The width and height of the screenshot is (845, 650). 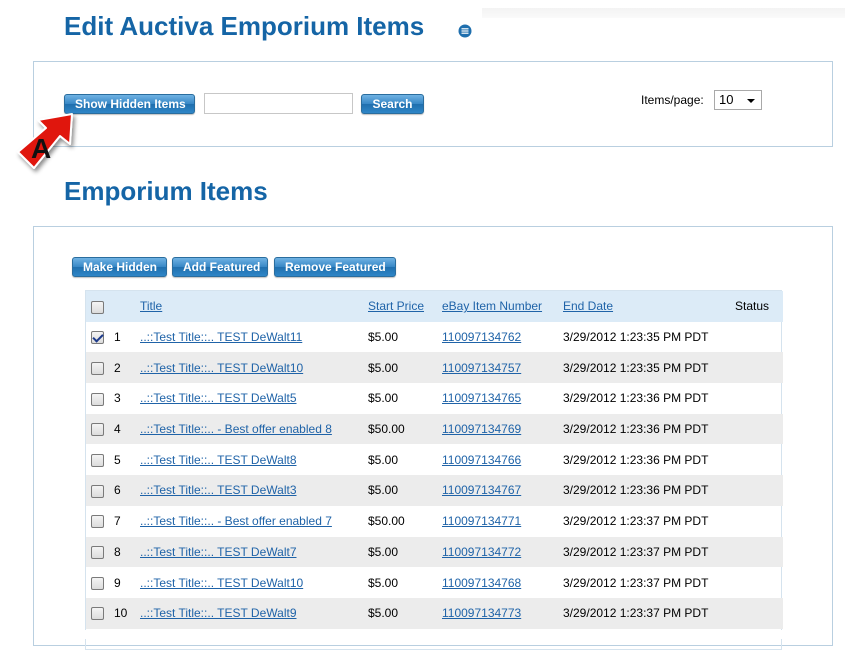 I want to click on row-number: 4, so click(x=117, y=429).